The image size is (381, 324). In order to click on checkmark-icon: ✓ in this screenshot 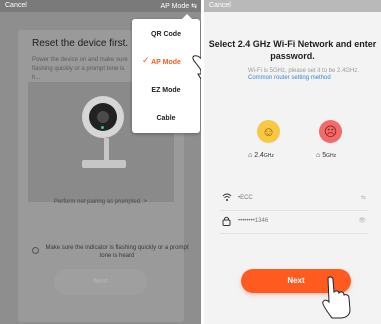, I will do `click(146, 60)`.